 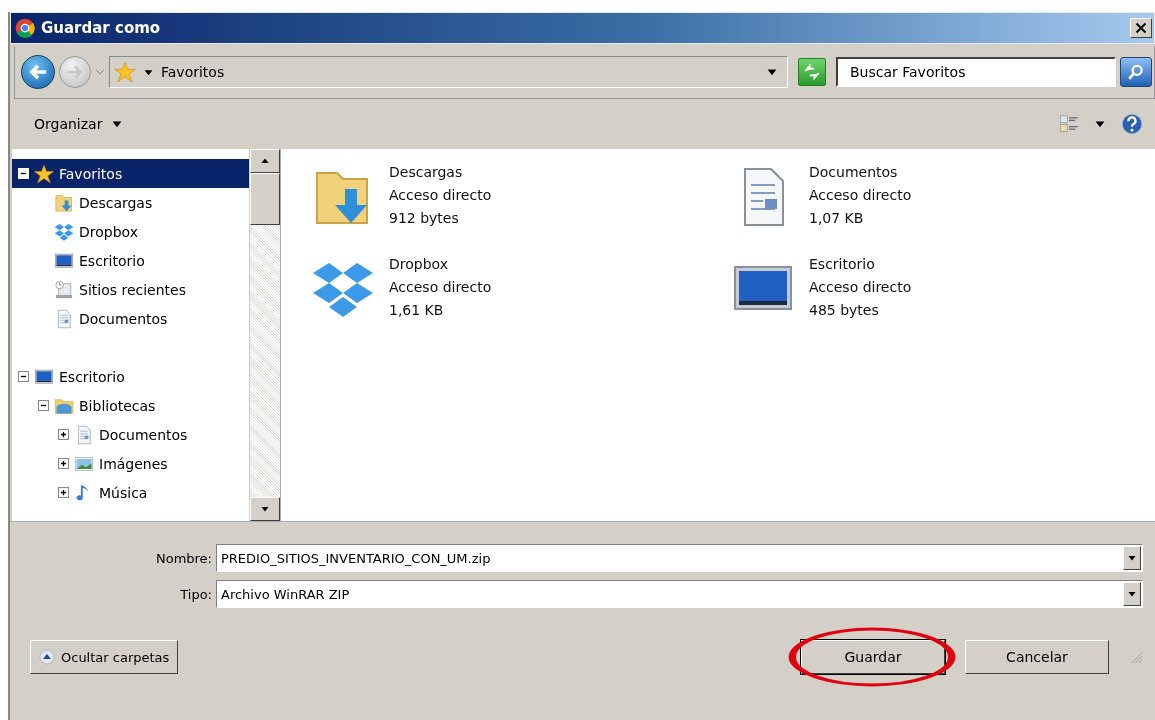 What do you see at coordinates (265, 199) in the screenshot?
I see `scroll-thumb` at bounding box center [265, 199].